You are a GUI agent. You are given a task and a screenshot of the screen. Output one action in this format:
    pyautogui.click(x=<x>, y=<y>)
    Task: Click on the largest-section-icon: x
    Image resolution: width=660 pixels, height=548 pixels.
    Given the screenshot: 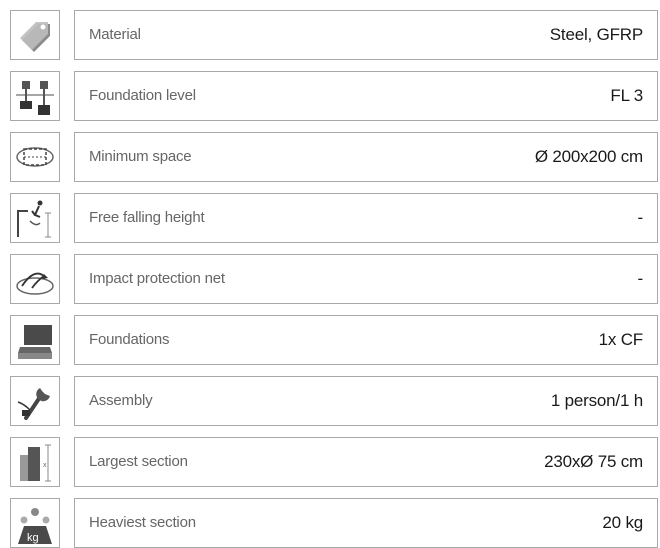 What is the action you would take?
    pyautogui.click(x=35, y=463)
    